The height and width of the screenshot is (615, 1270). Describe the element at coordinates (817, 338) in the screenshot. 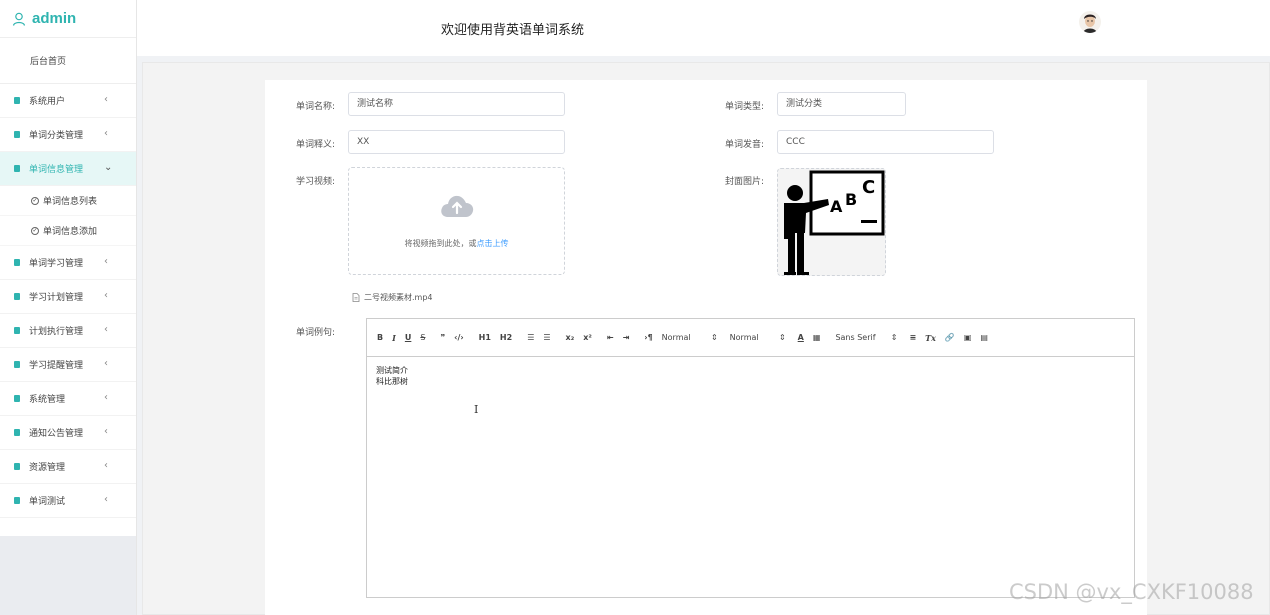

I see `background-color-icon: ▦` at that location.